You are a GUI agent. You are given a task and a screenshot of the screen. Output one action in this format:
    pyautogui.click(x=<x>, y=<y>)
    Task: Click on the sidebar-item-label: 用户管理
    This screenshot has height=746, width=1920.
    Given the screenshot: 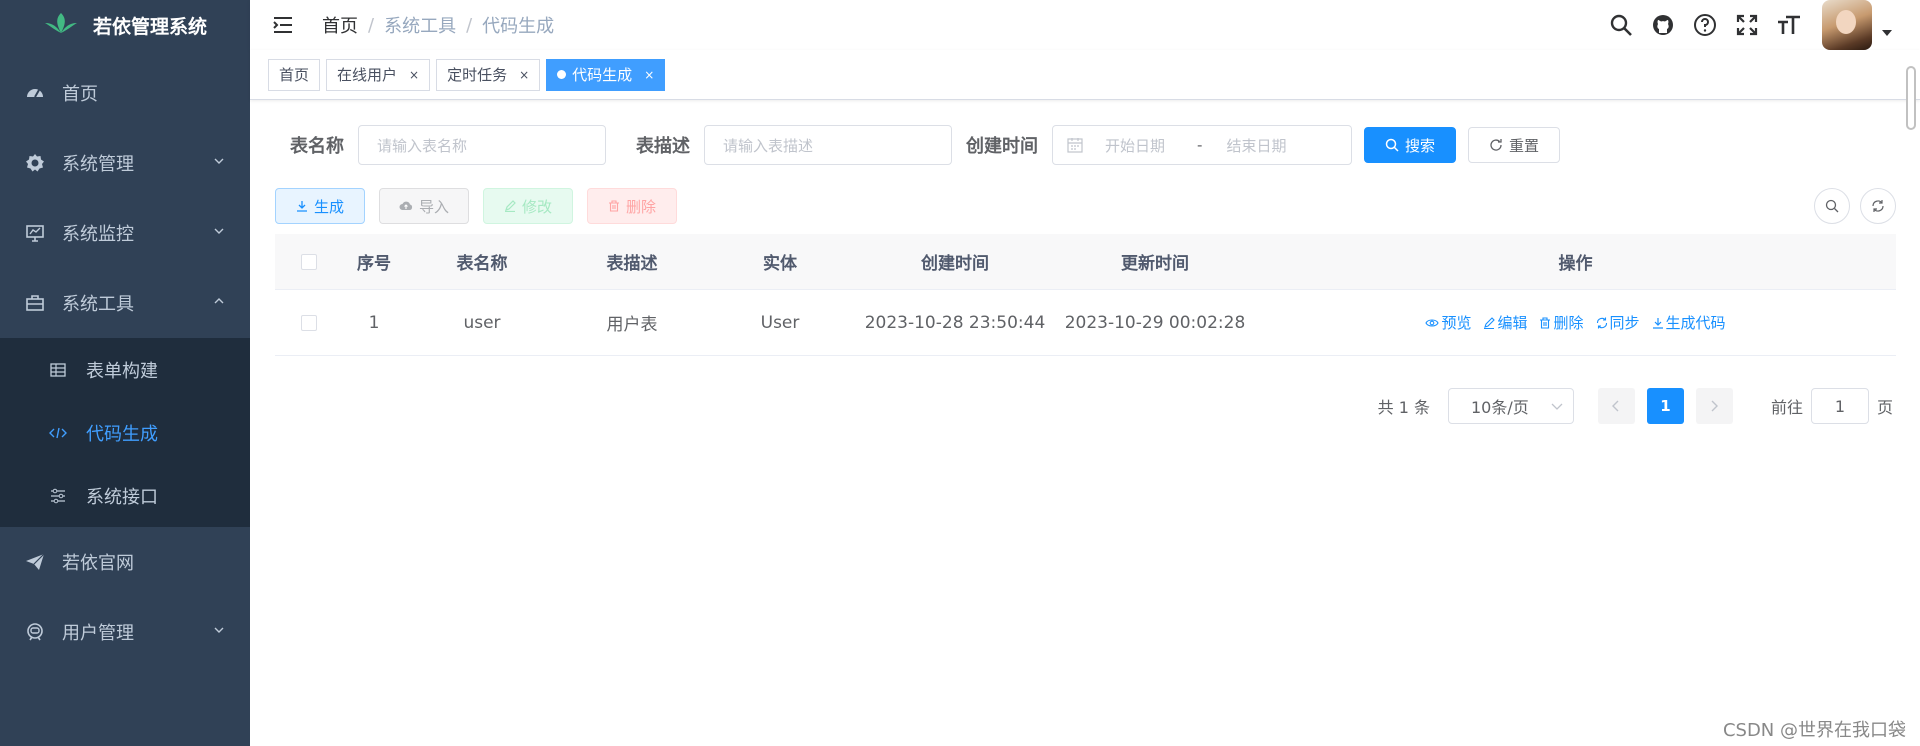 What is the action you would take?
    pyautogui.click(x=98, y=633)
    